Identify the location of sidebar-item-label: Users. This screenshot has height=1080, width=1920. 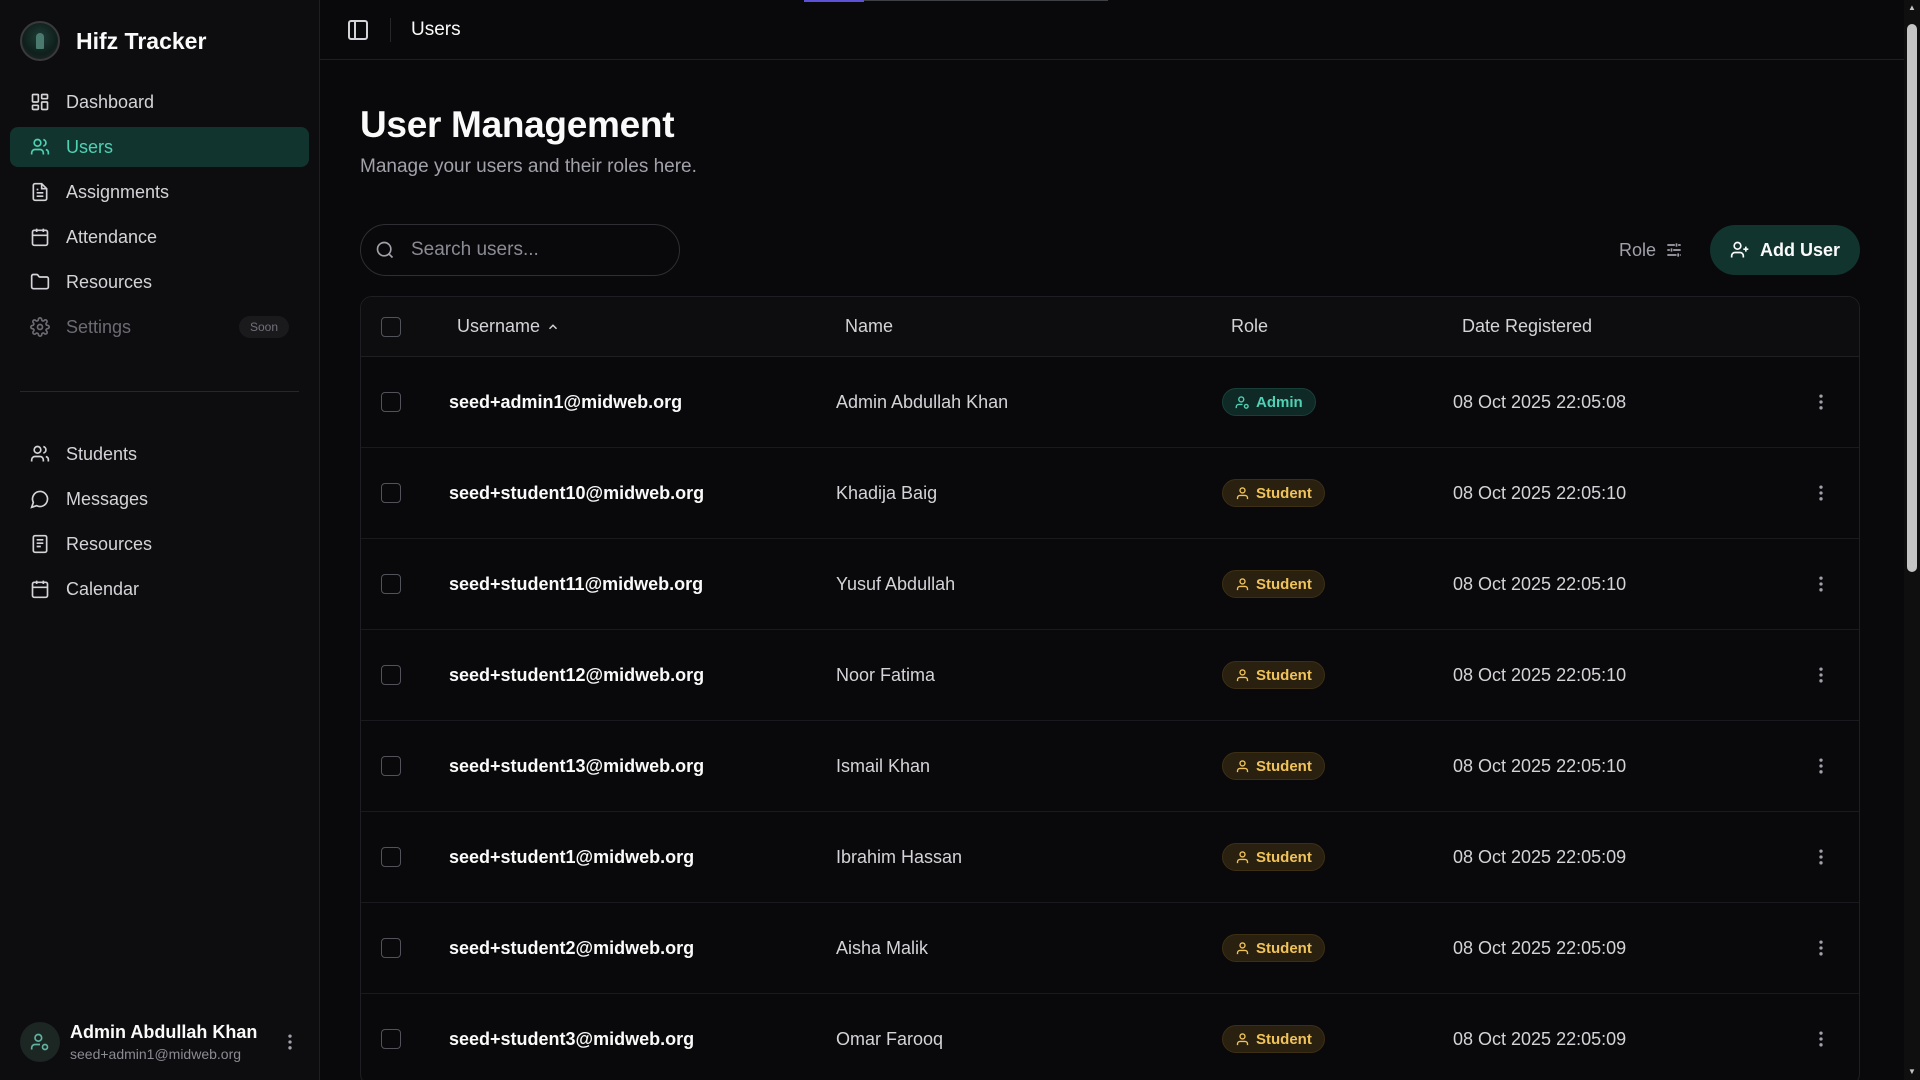
(90, 146).